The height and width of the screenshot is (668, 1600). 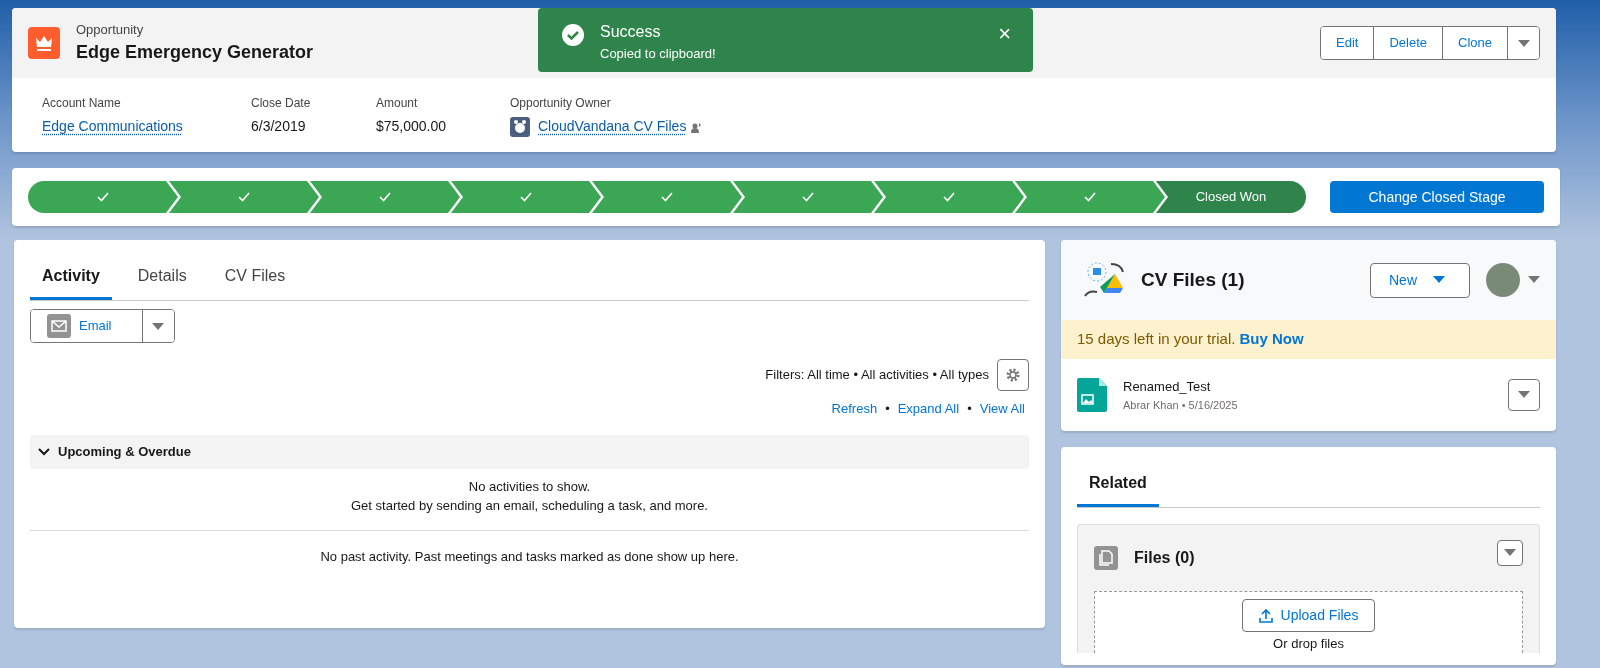 I want to click on field-label: Account Name, so click(x=82, y=103).